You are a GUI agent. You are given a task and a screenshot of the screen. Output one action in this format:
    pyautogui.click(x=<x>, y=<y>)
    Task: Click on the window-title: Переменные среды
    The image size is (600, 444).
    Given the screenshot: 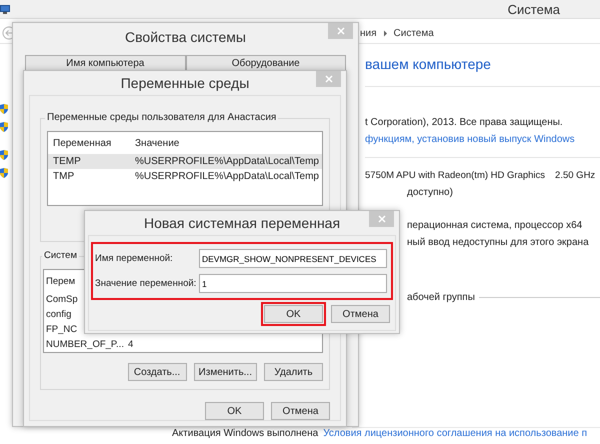 What is the action you would take?
    pyautogui.click(x=185, y=83)
    